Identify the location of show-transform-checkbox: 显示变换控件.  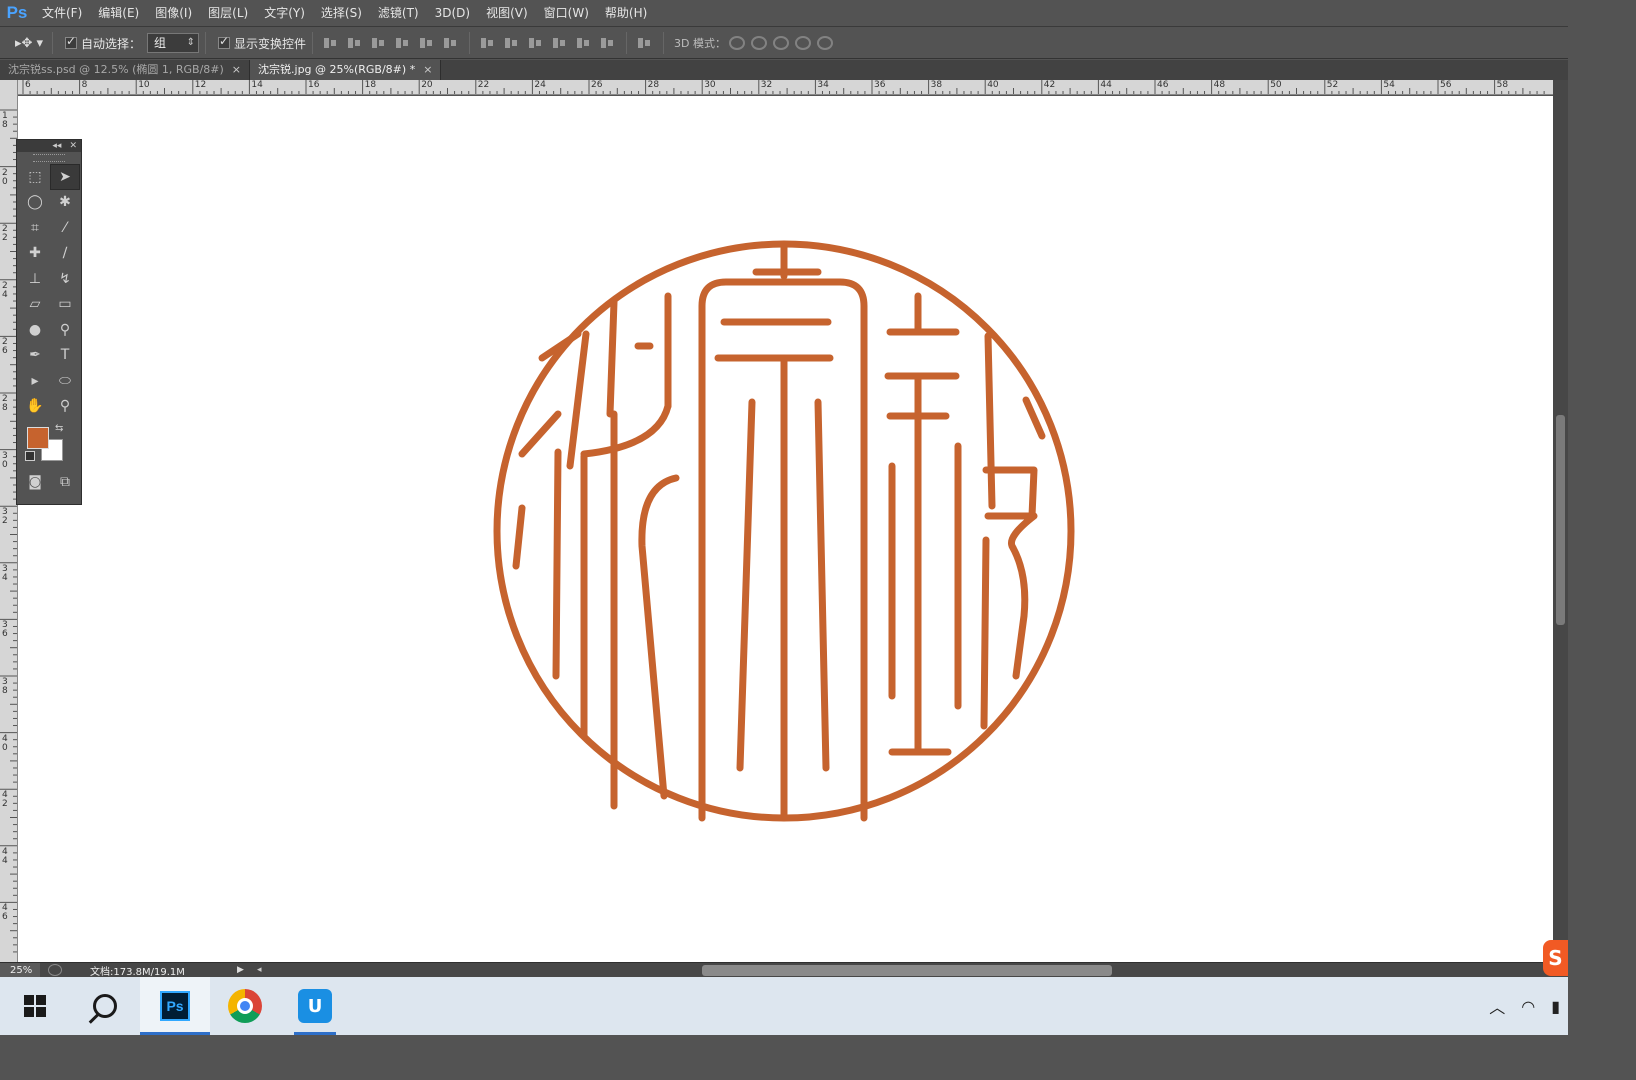
(262, 43).